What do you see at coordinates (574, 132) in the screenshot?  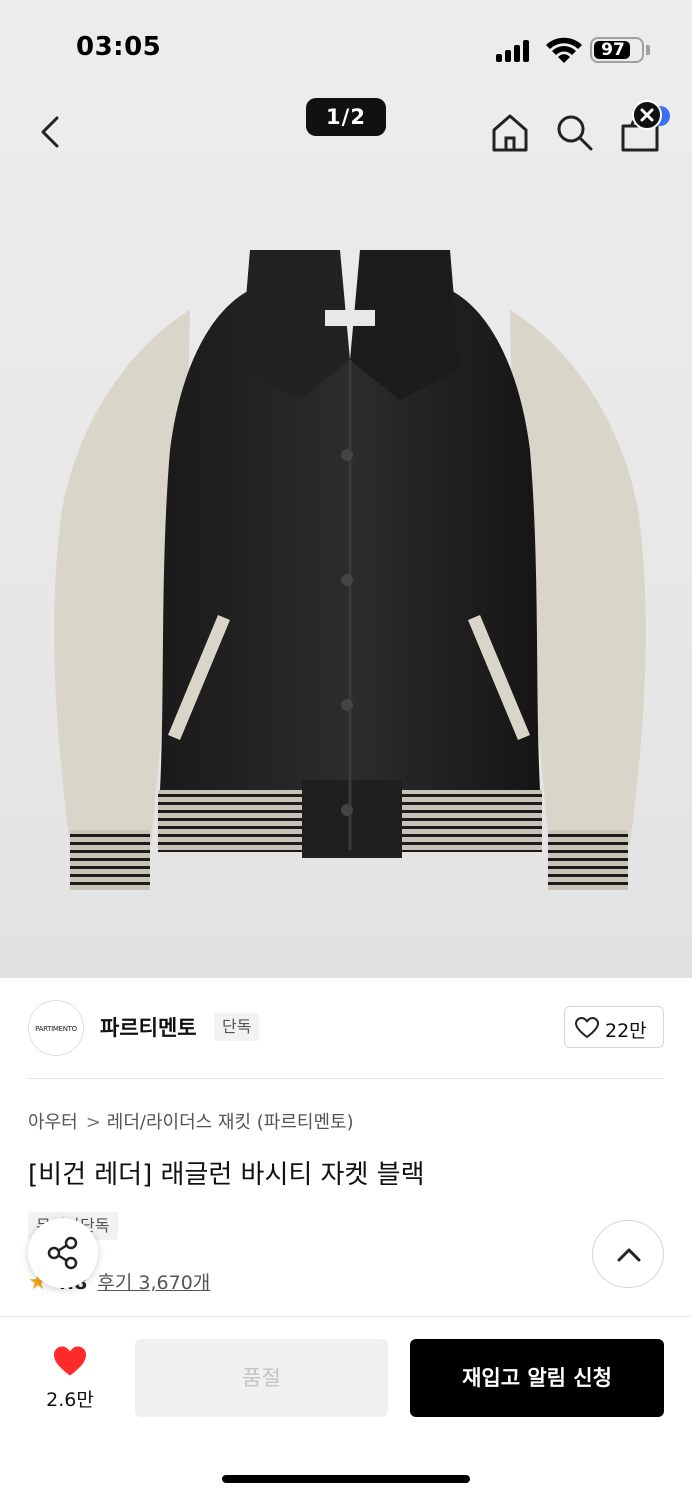 I see `search-icon` at bounding box center [574, 132].